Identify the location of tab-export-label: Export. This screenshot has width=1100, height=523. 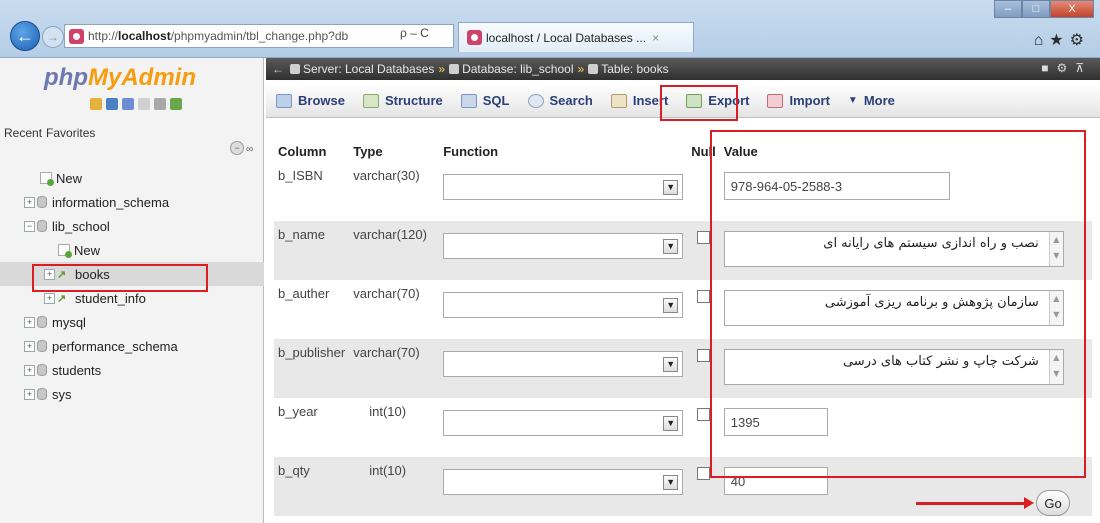
(729, 100).